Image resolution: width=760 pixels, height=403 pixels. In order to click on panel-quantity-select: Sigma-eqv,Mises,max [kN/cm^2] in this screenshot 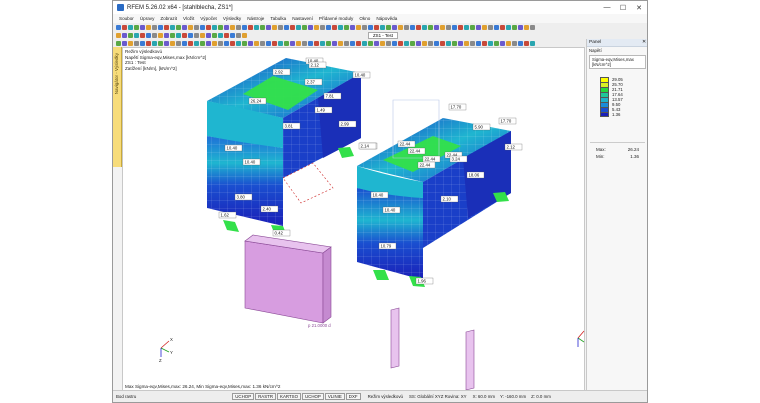, I will do `click(617, 62)`.